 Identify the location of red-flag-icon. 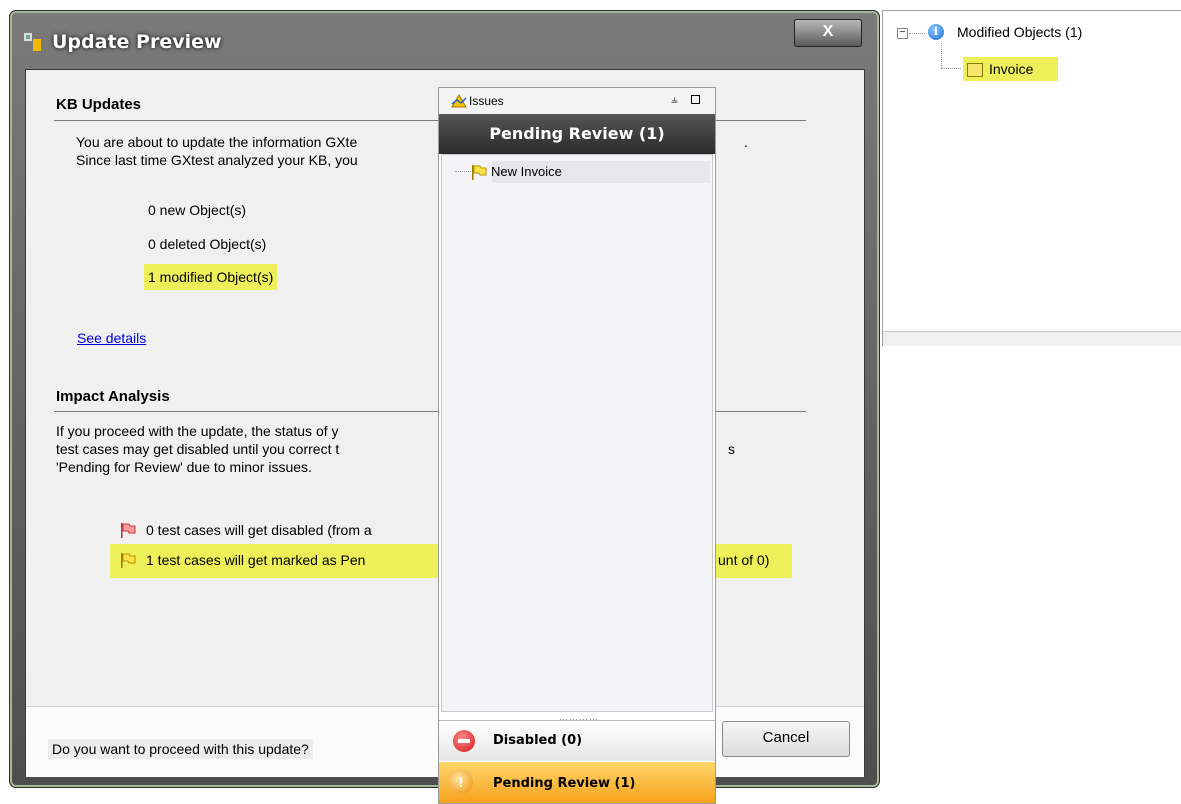
(128, 530).